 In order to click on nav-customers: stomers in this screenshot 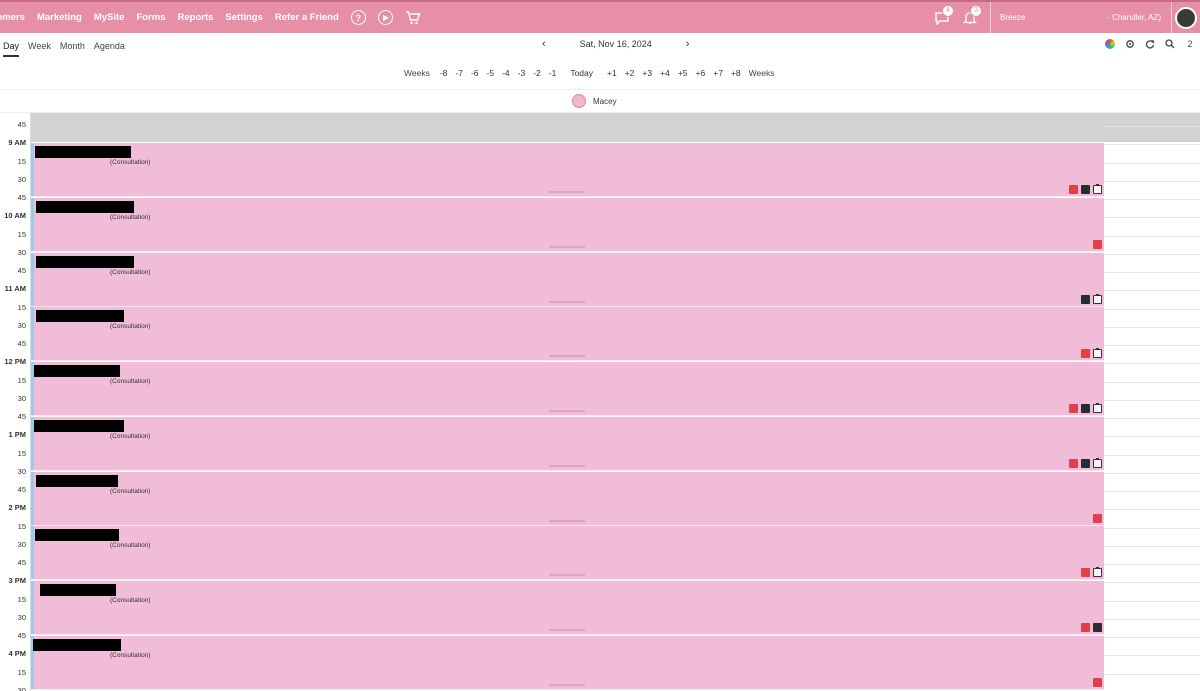, I will do `click(12, 17)`.